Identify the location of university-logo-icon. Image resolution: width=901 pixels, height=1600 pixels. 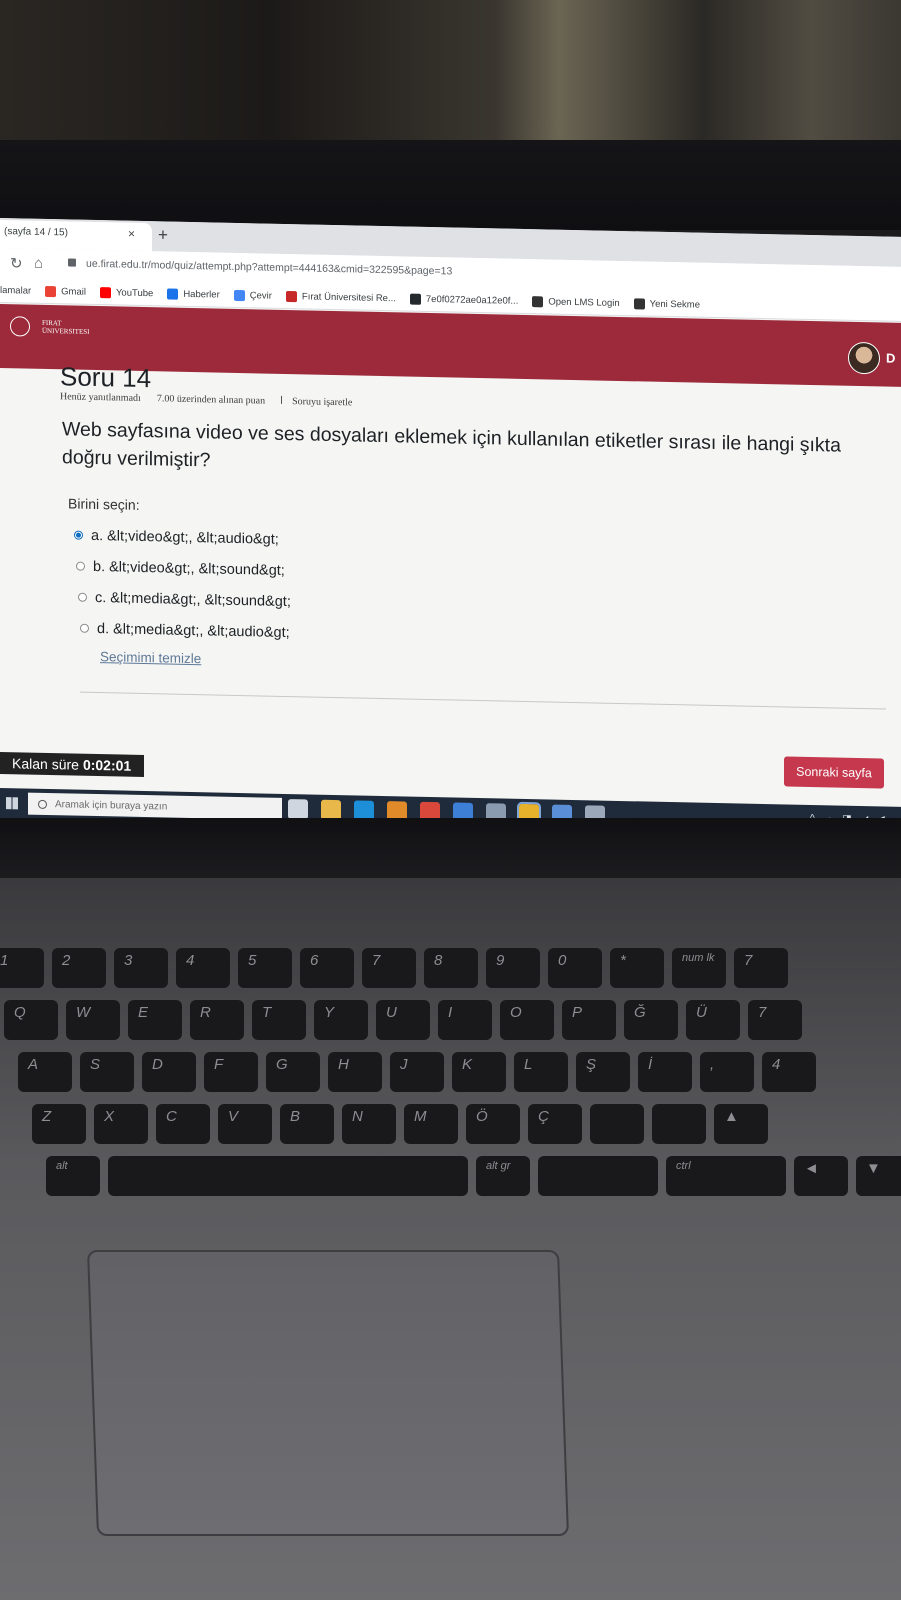
(20, 326).